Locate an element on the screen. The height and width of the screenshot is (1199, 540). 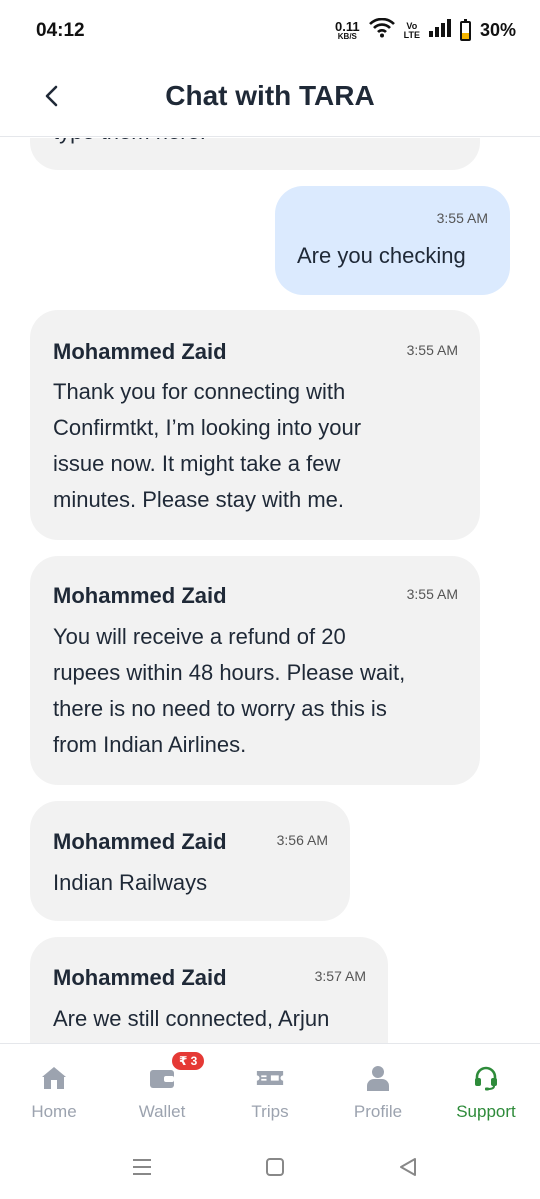
message-time: 3:57 AM is located at coordinates (340, 976).